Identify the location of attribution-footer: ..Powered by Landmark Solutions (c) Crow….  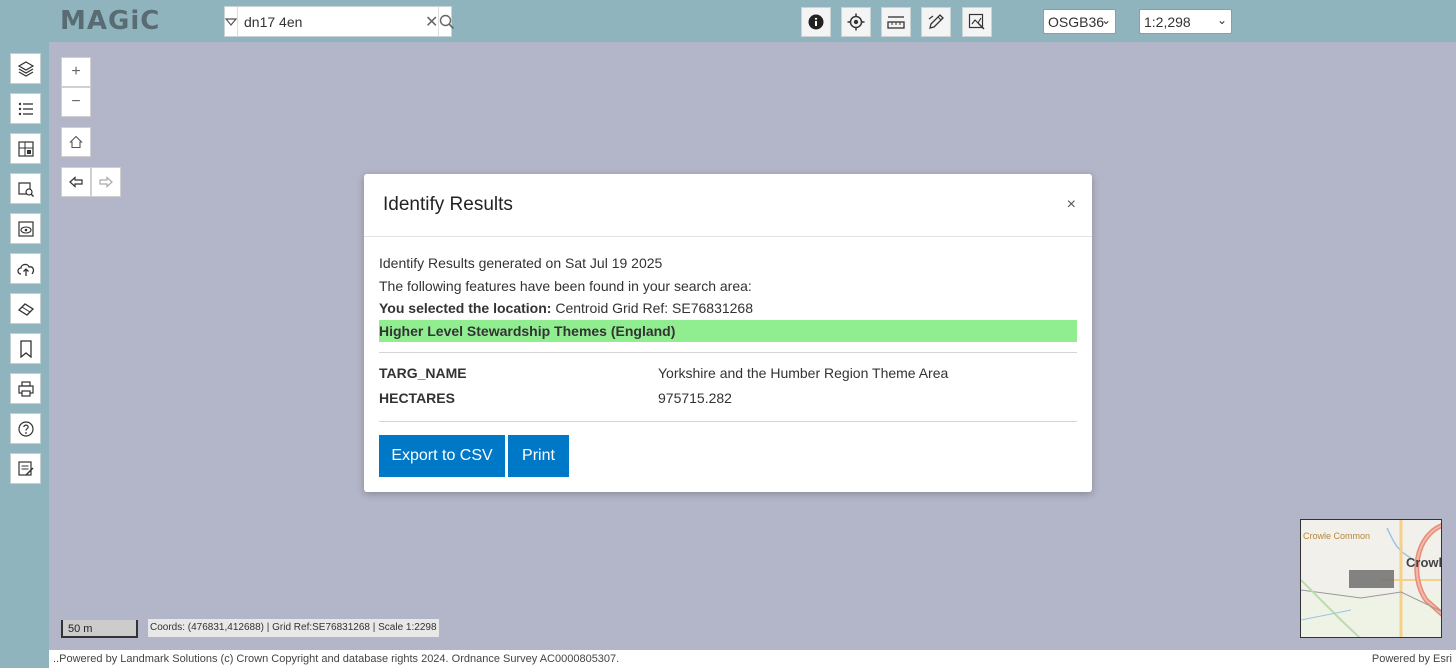
(752, 659).